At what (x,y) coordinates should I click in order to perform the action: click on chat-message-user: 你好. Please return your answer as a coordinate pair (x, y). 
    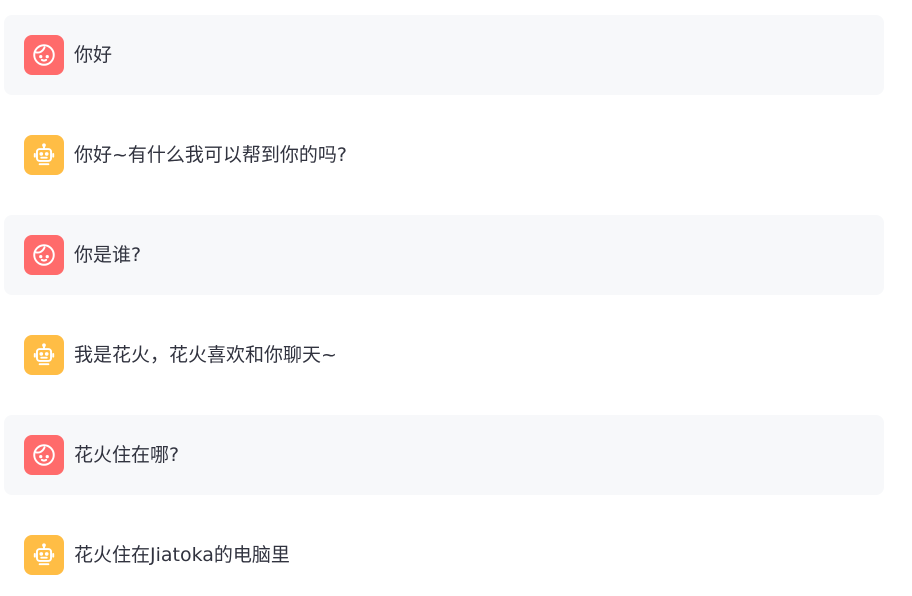
    Looking at the image, I should click on (444, 55).